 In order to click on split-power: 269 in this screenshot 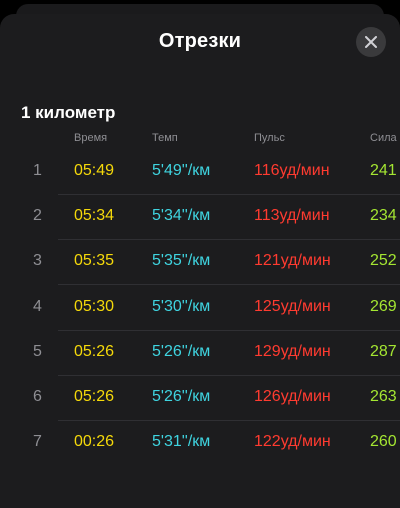, I will do `click(383, 306)`.